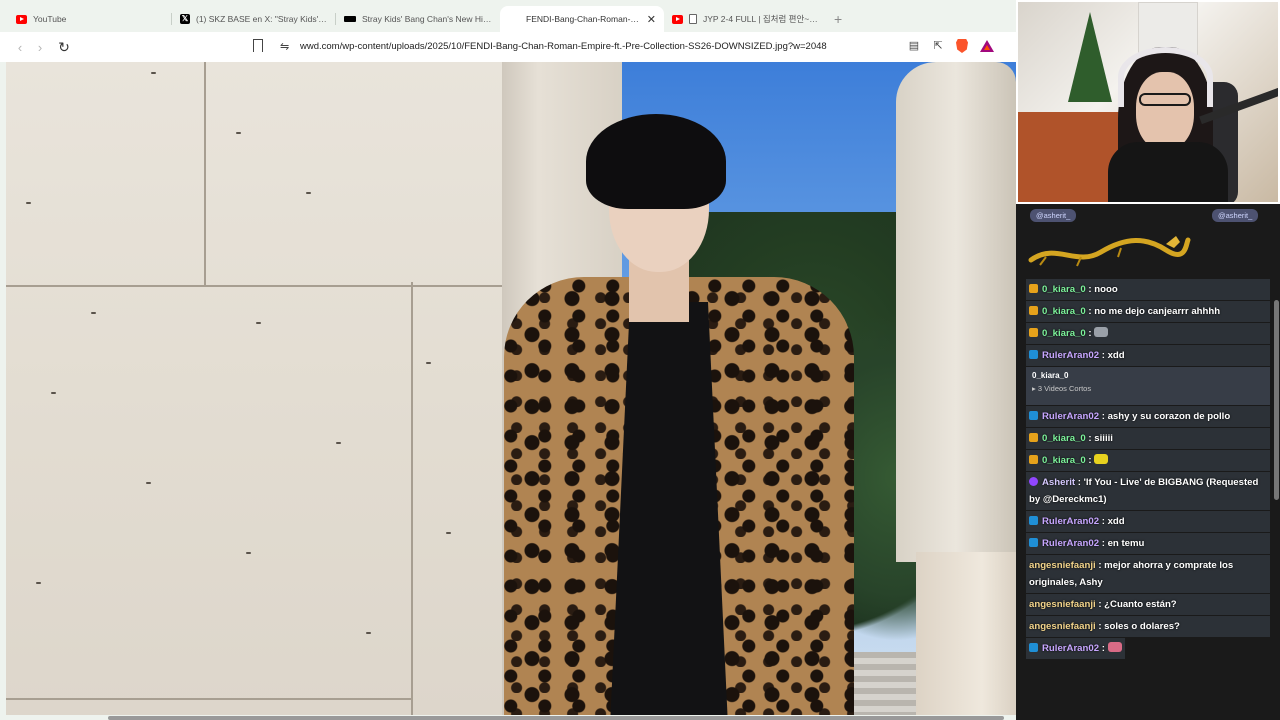 The image size is (1280, 720). Describe the element at coordinates (90, 19) in the screenshot. I see `tab-youtube: YouTube` at that location.